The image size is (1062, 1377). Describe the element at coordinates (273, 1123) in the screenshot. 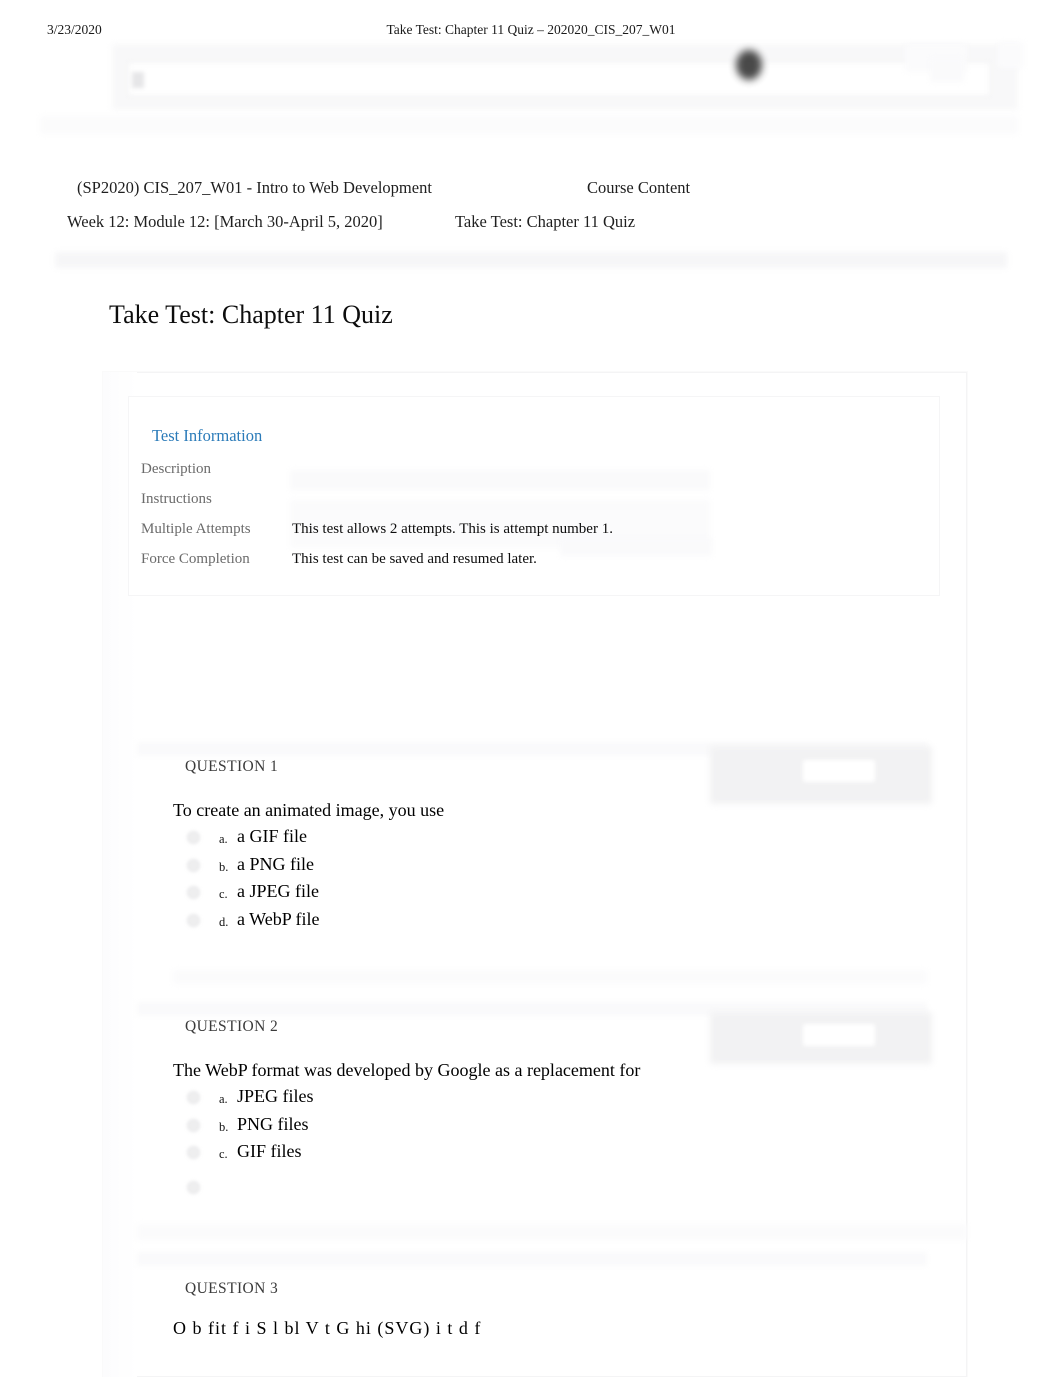

I see `option-label: PNG files` at that location.